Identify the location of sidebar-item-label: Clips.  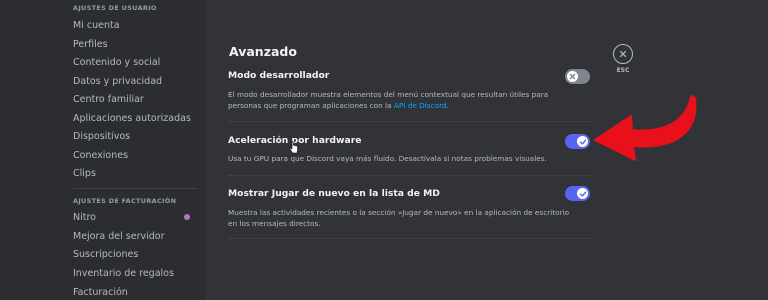
(84, 173).